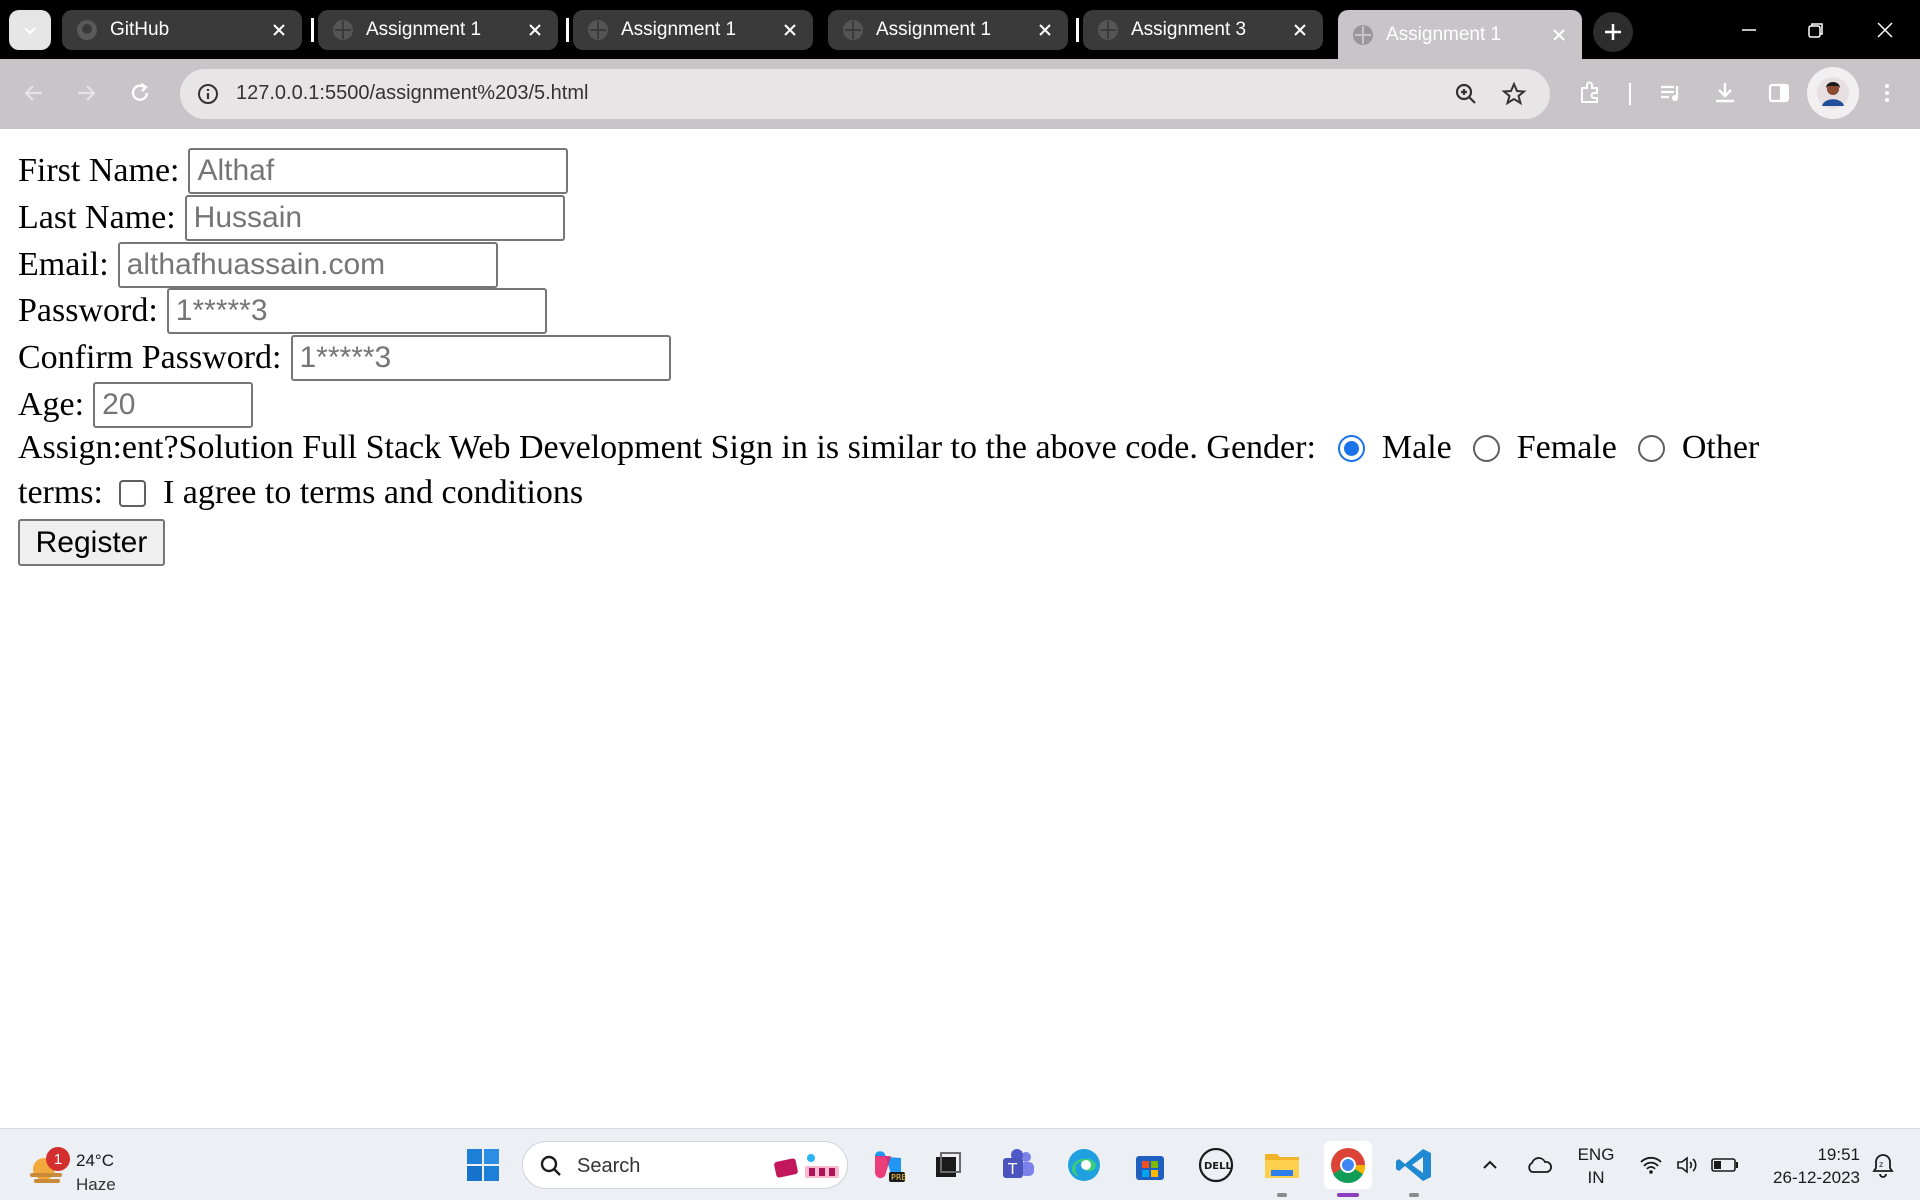  I want to click on new-tab-button, so click(1613, 32).